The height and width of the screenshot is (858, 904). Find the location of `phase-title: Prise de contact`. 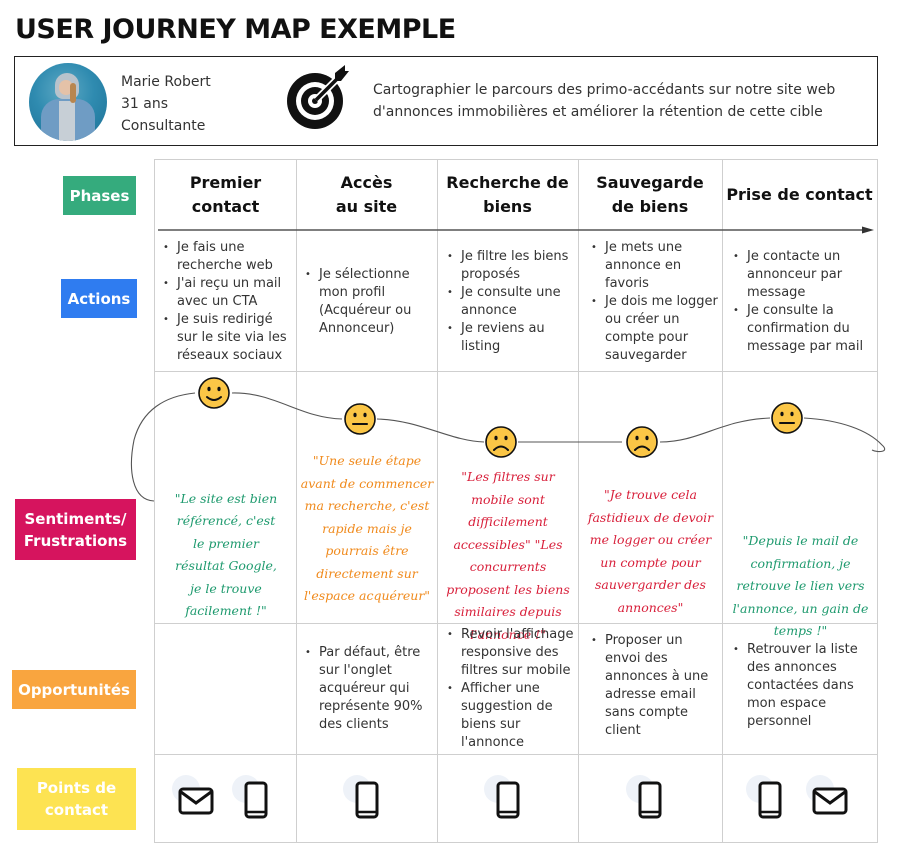

phase-title: Prise de contact is located at coordinates (799, 194).